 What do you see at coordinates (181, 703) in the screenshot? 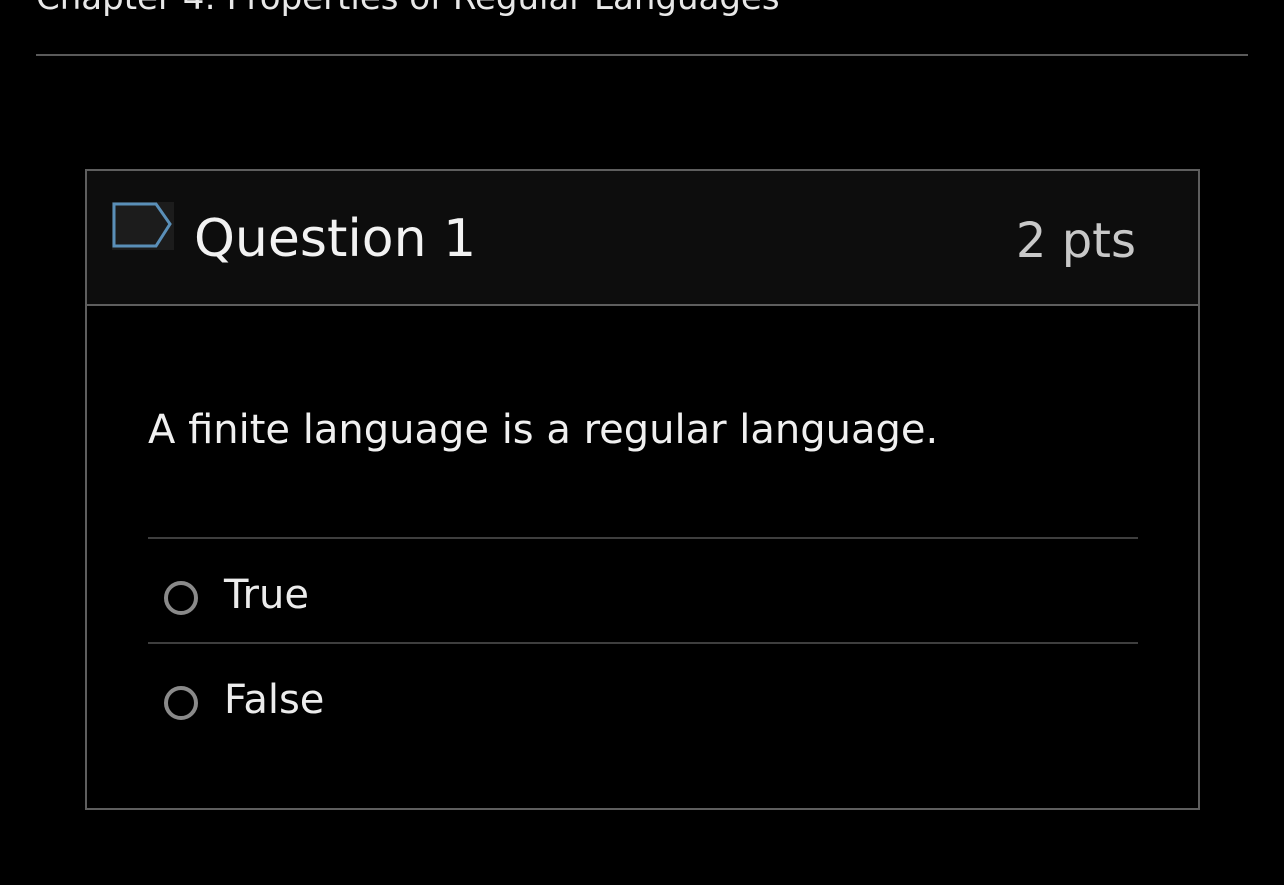
I see `radio-button-false` at bounding box center [181, 703].